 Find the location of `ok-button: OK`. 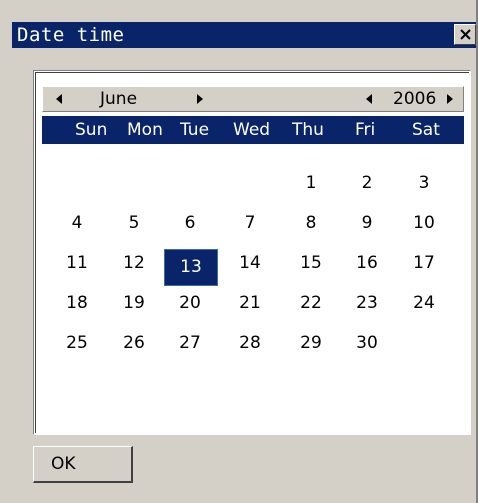

ok-button: OK is located at coordinates (83, 464).